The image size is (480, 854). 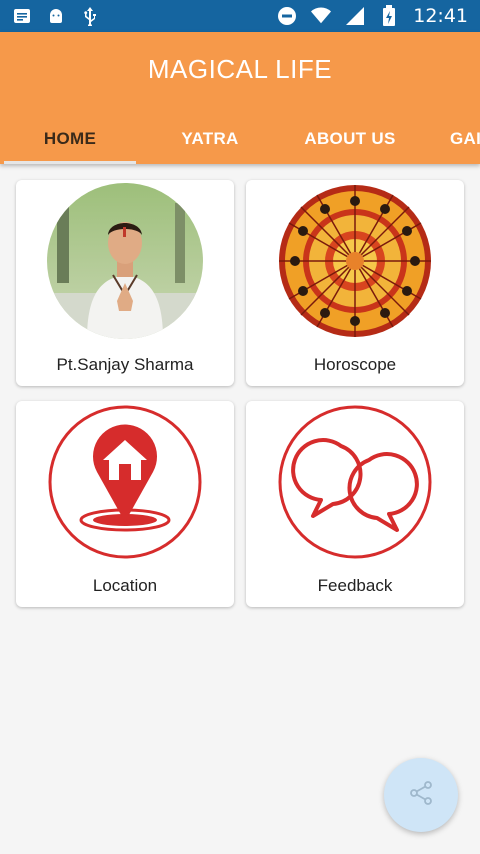 I want to click on battery-icon, so click(x=389, y=15).